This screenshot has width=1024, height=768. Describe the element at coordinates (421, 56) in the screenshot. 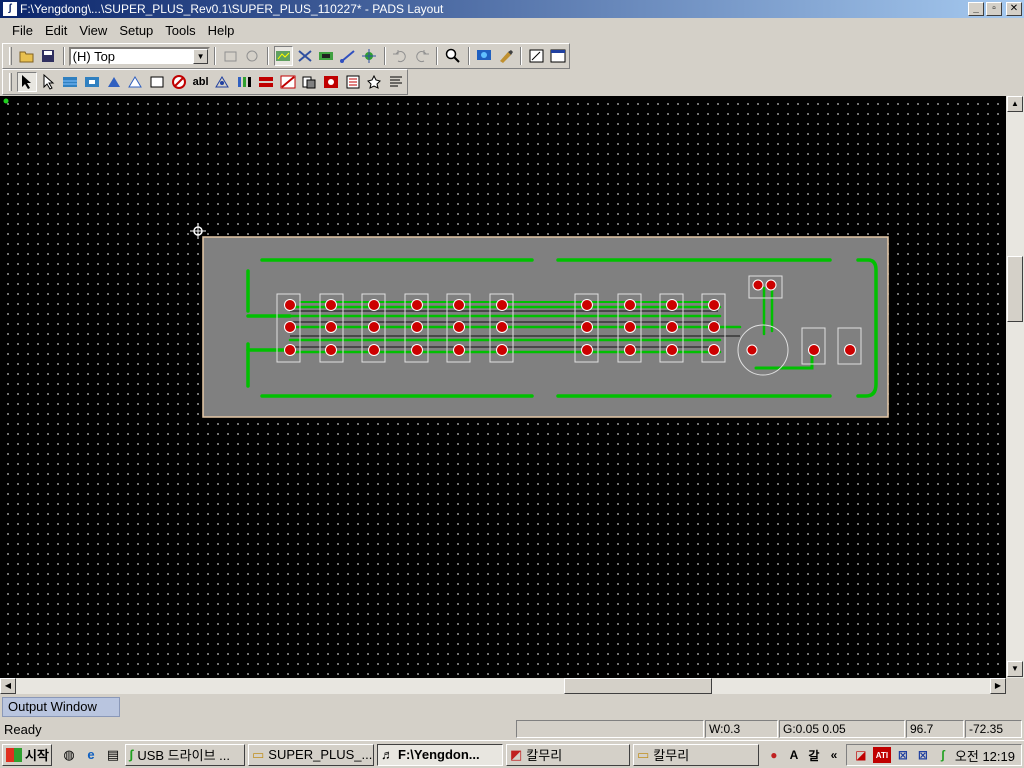

I see `redo-icon` at that location.